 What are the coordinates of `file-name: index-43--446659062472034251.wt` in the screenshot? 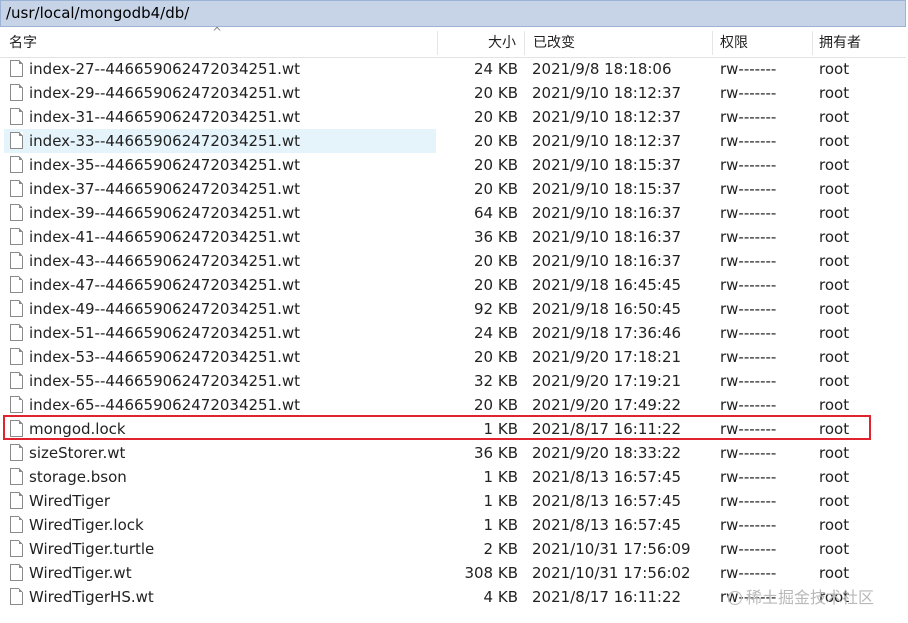 It's located at (165, 261).